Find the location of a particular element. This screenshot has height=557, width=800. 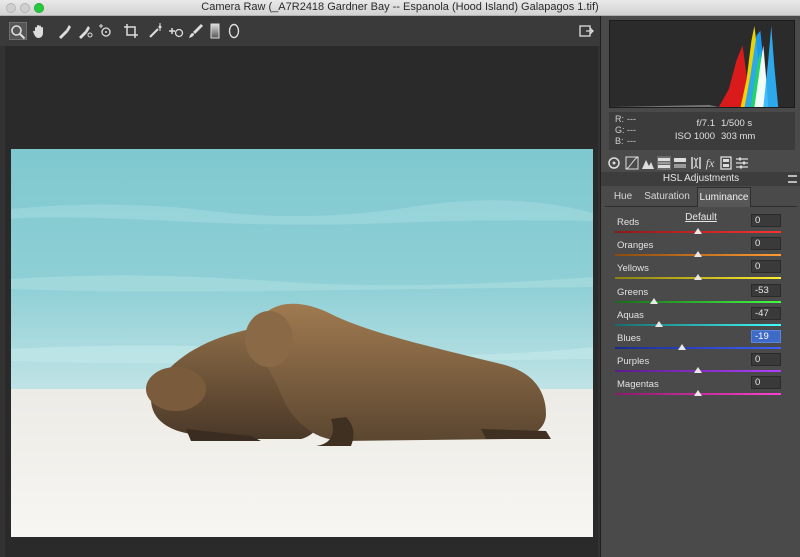

white-balance-icon is located at coordinates (65, 31).